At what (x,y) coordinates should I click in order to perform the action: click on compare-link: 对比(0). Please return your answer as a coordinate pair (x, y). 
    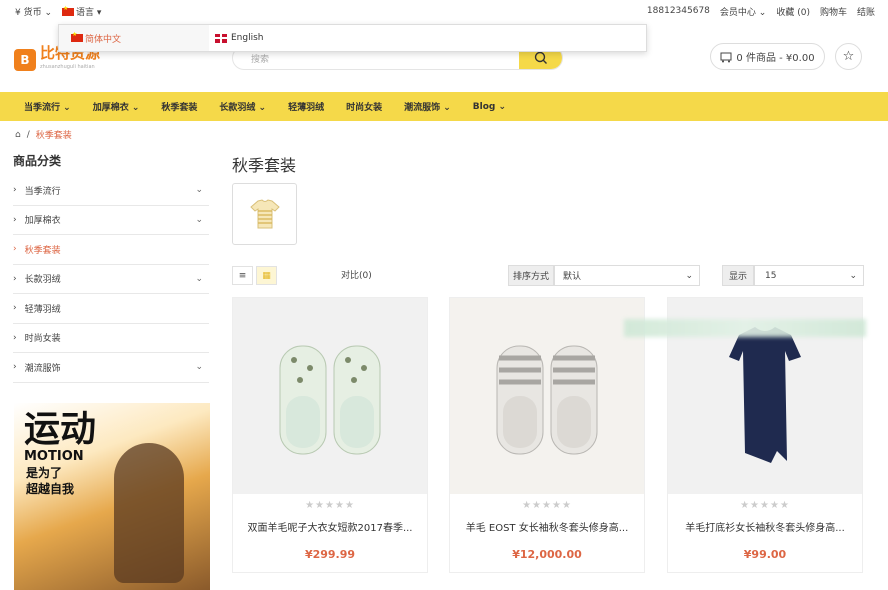
    Looking at the image, I should click on (356, 274).